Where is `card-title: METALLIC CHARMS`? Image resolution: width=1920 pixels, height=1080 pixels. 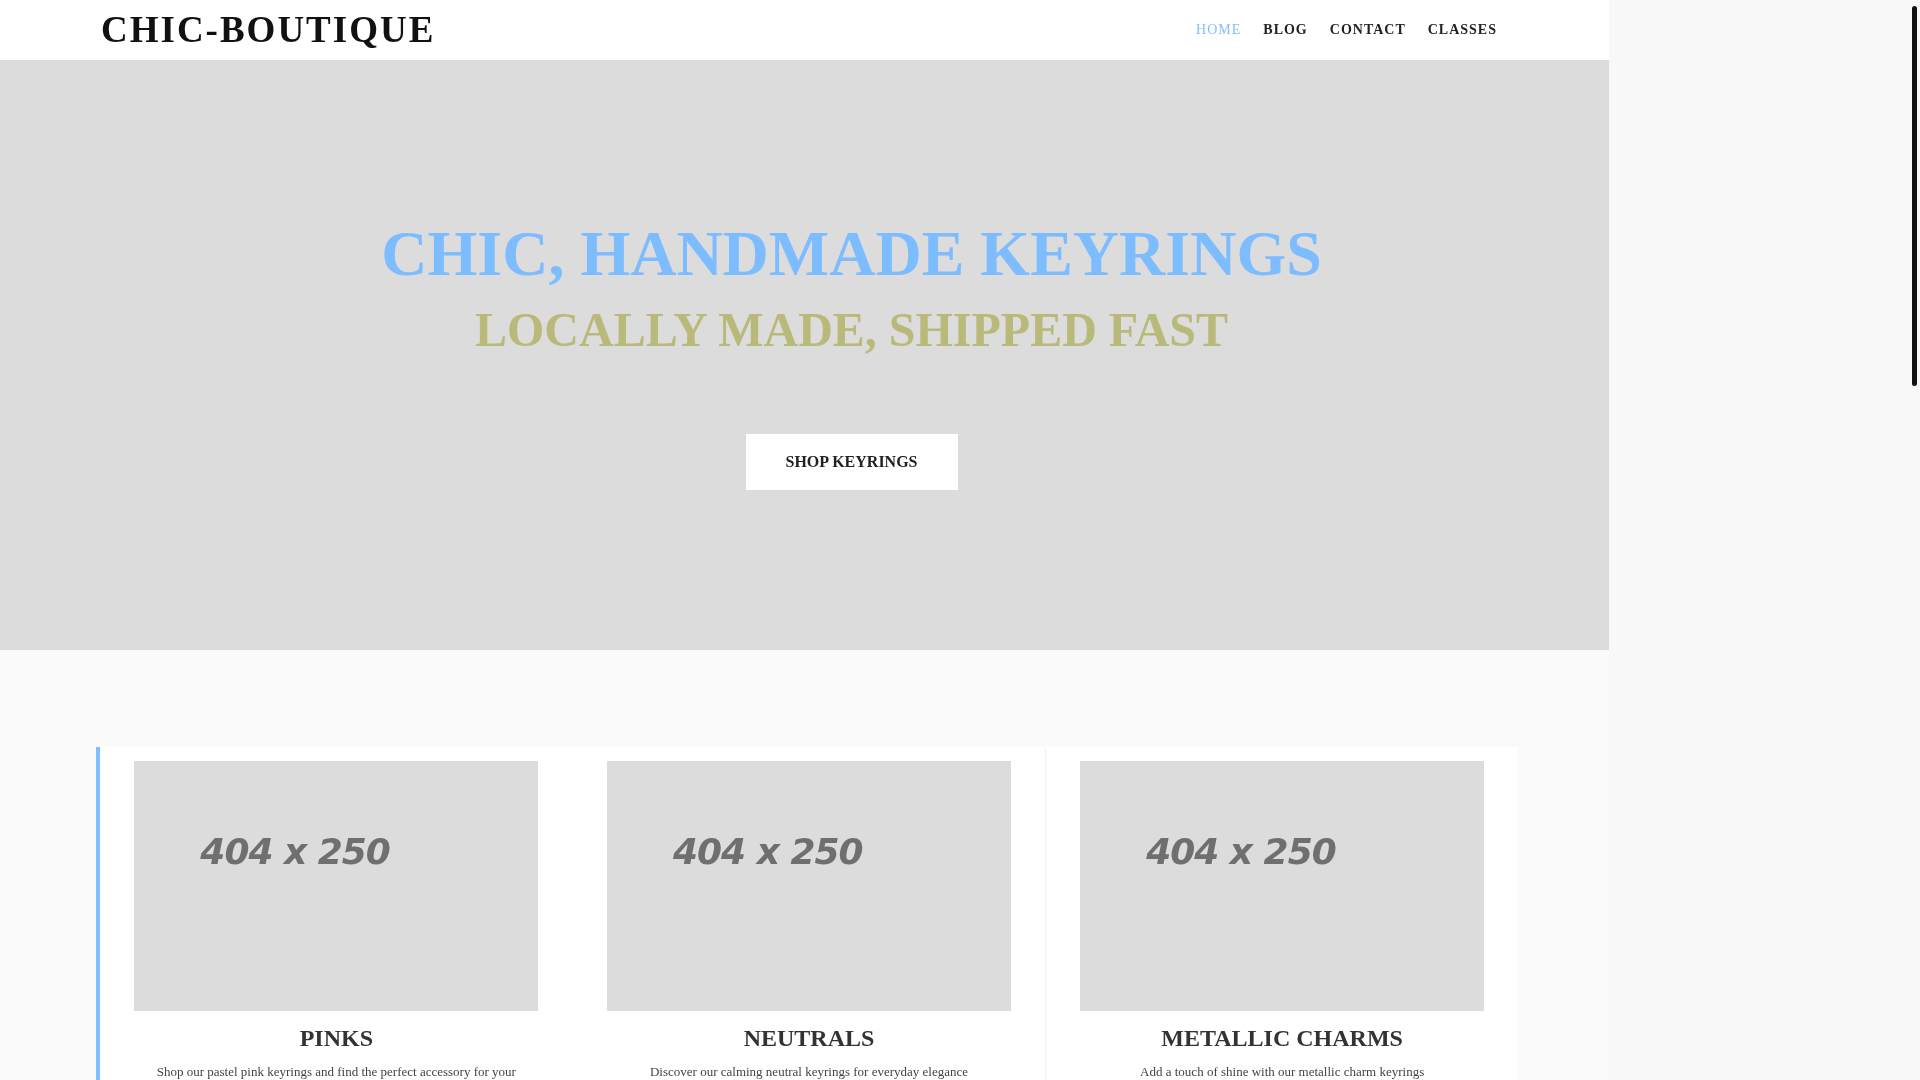 card-title: METALLIC CHARMS is located at coordinates (1282, 1038).